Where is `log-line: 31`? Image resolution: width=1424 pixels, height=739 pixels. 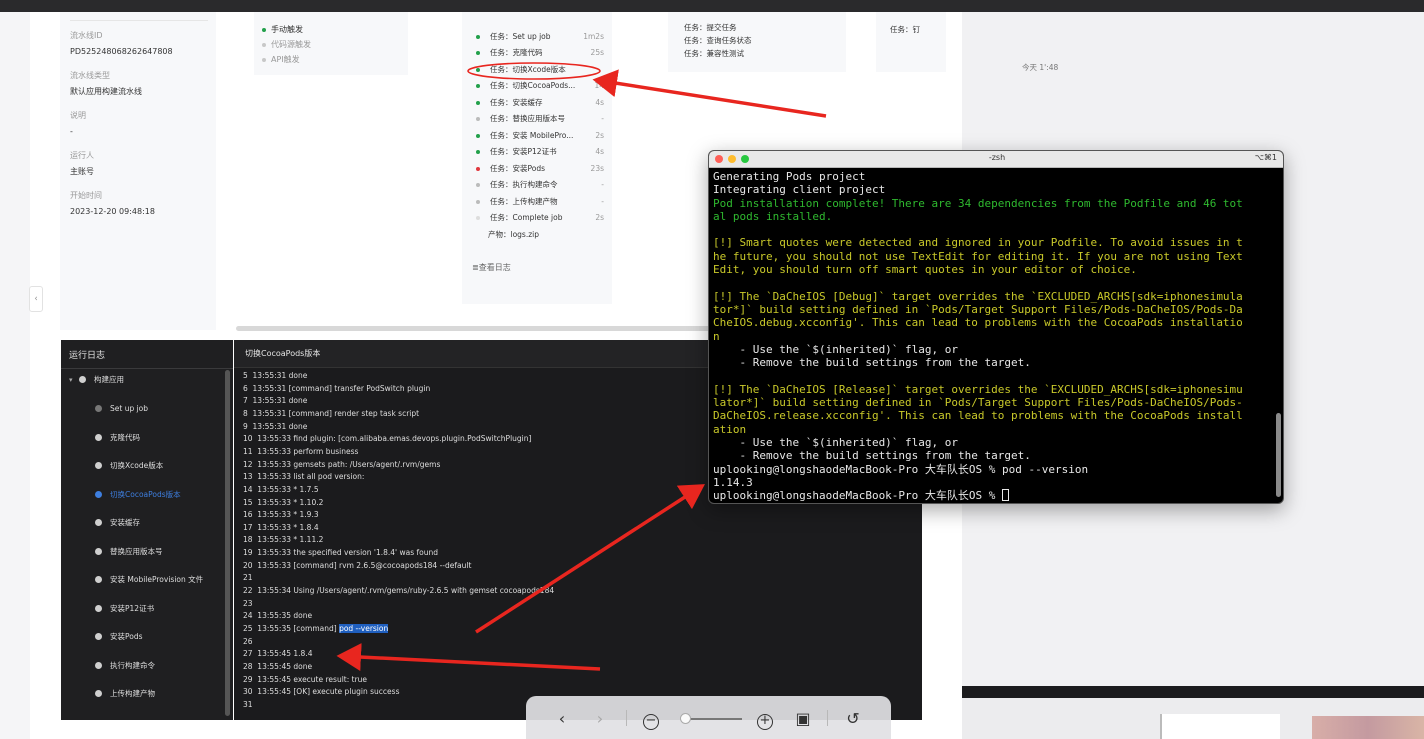 log-line: 31 is located at coordinates (248, 704).